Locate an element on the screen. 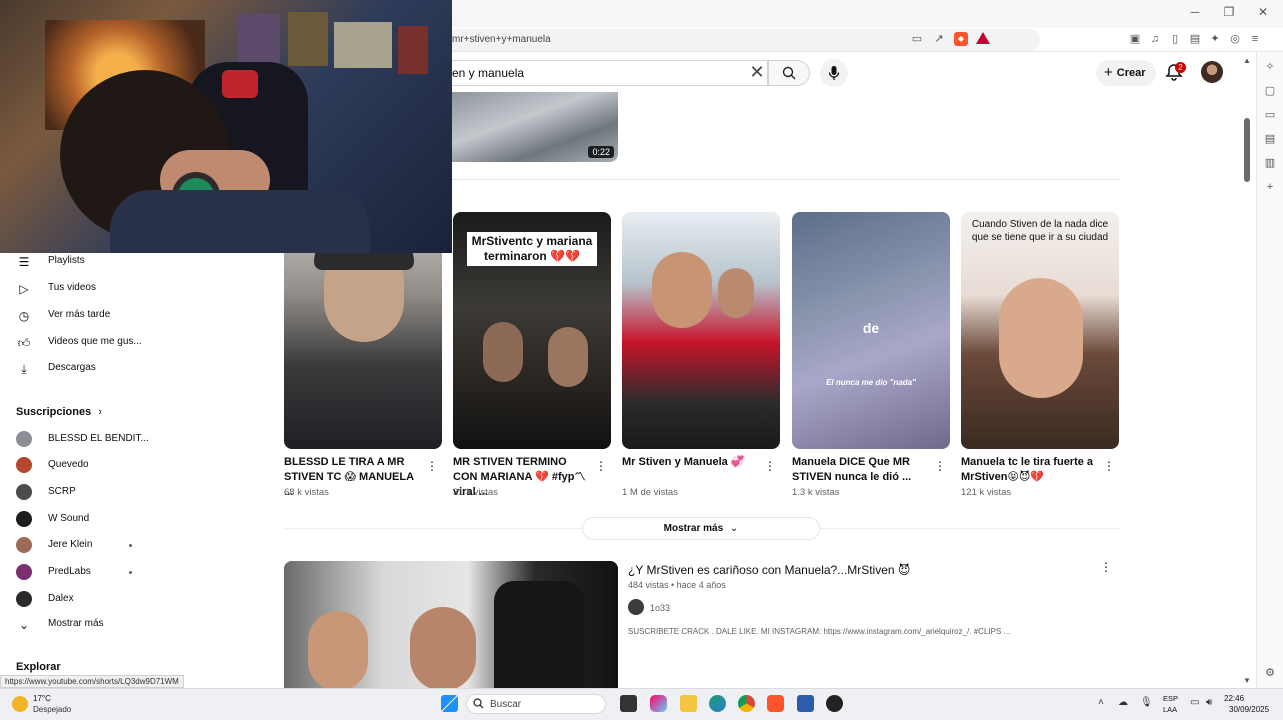  start-button is located at coordinates (449, 703).